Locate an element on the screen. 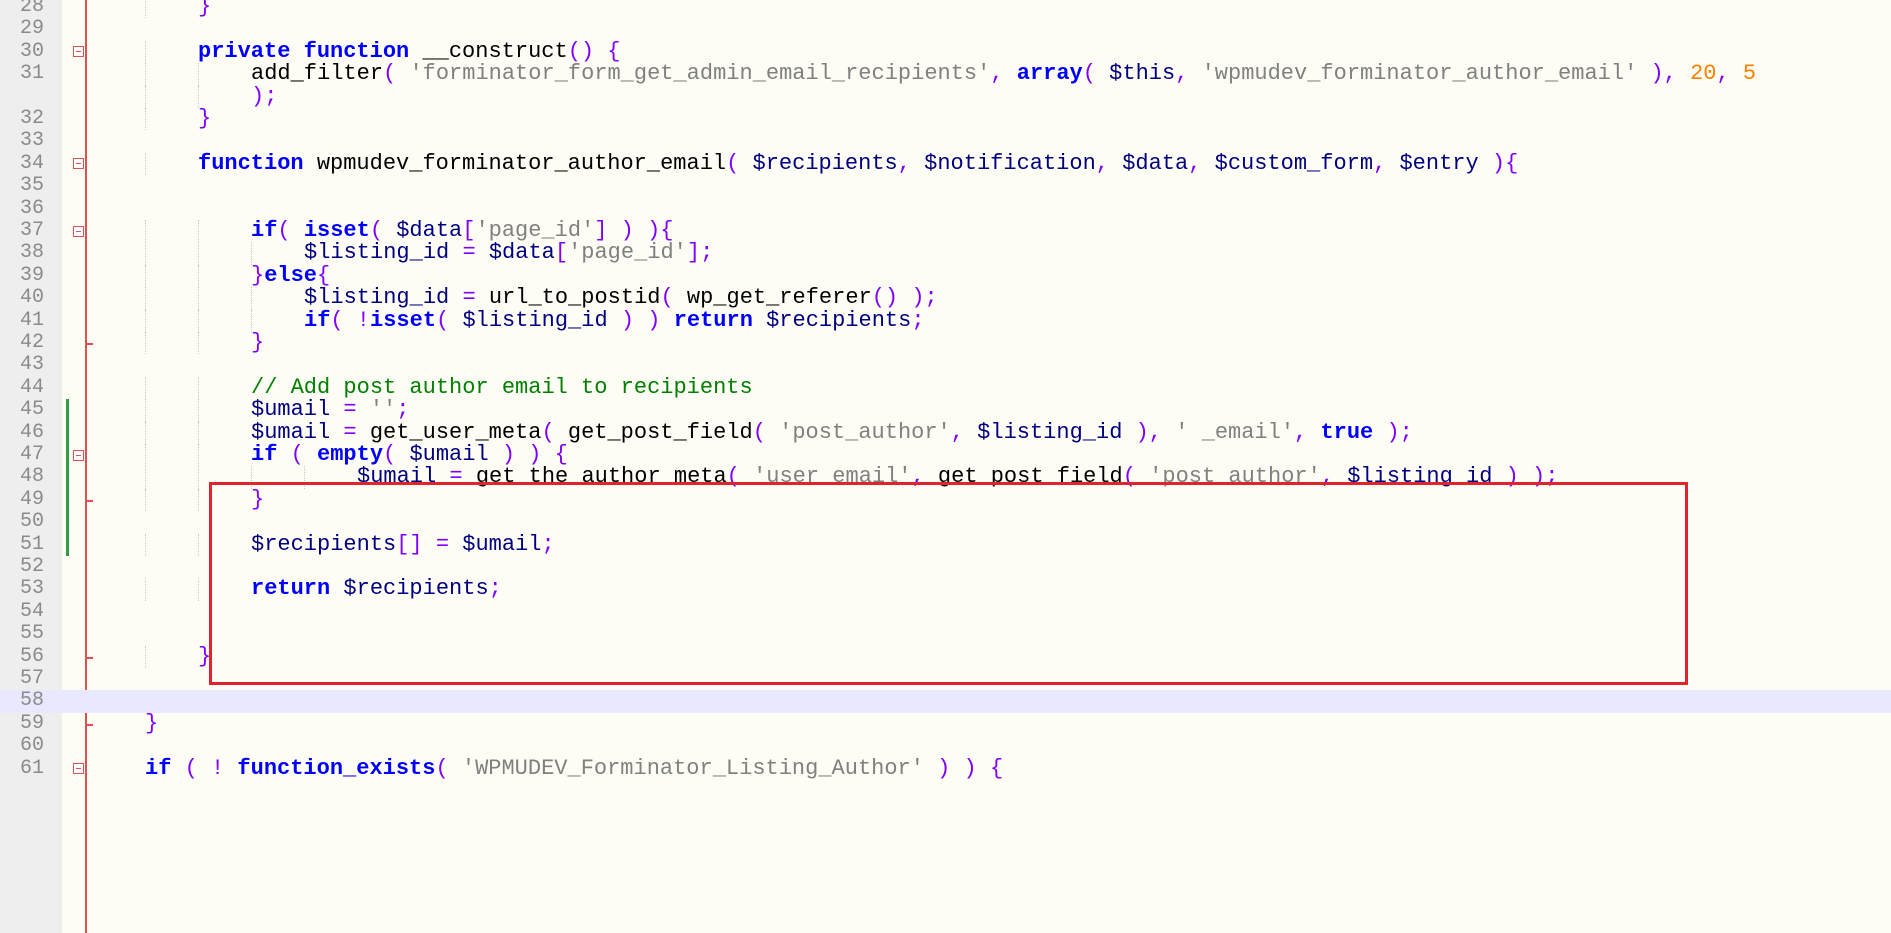 The height and width of the screenshot is (933, 1891). code-line-44: 44 // Add post author email to recipients is located at coordinates (945, 388).